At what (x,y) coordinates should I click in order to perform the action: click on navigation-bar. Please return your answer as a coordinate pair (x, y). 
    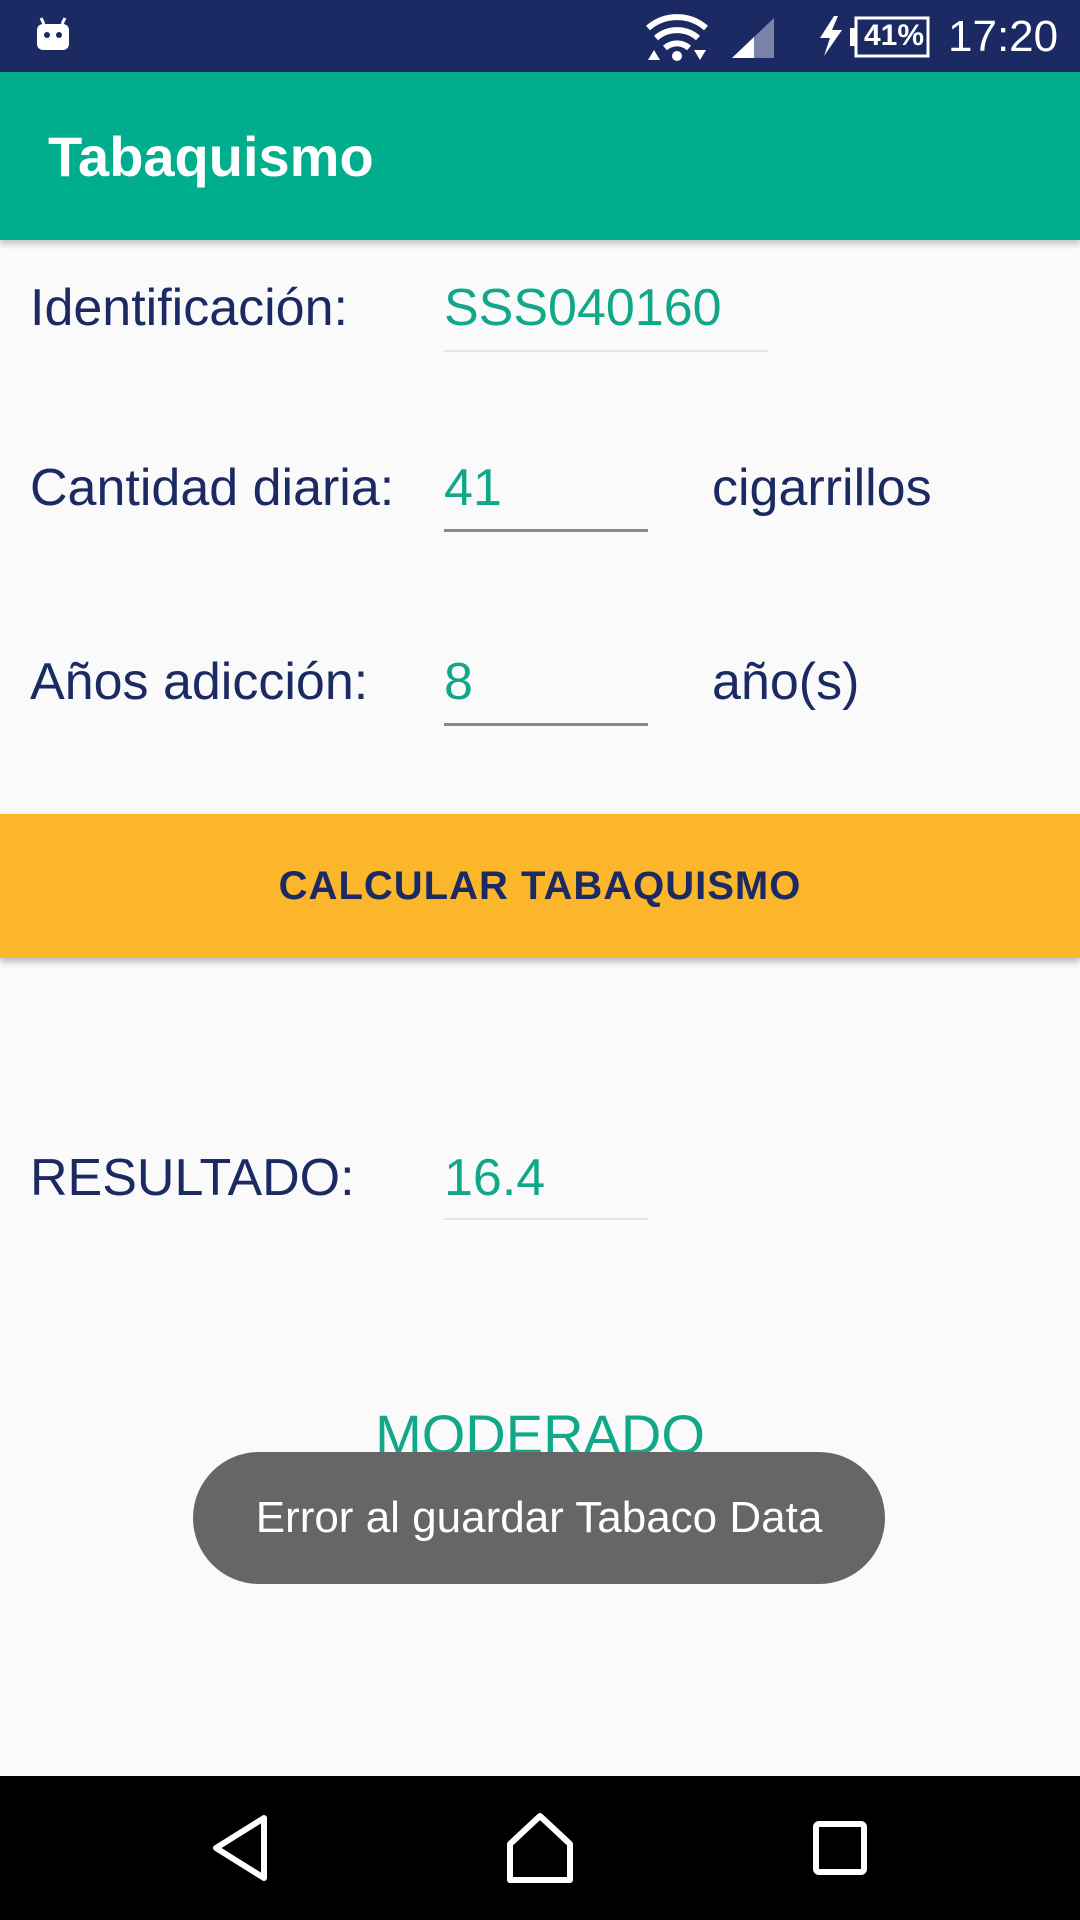
    Looking at the image, I should click on (540, 1848).